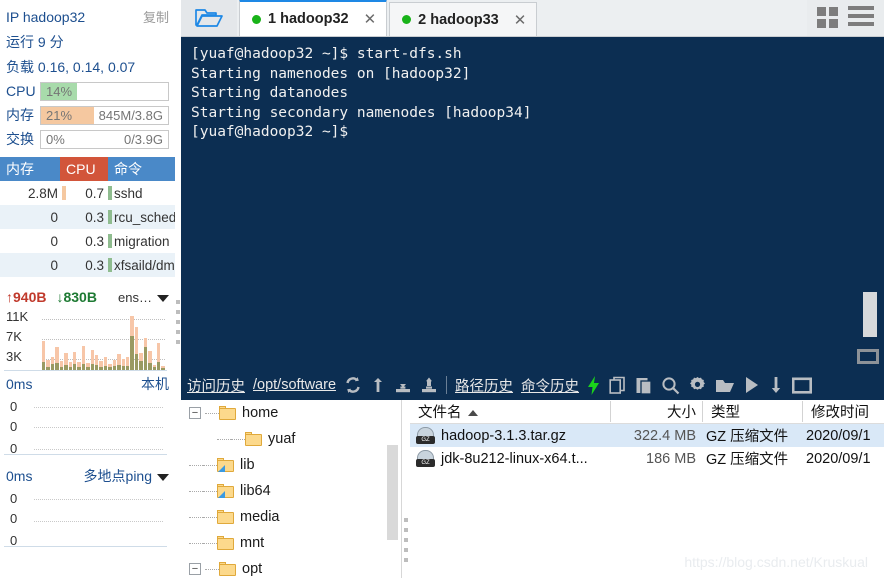 The width and height of the screenshot is (884, 578). What do you see at coordinates (14, 356) in the screenshot?
I see `y-tick: 3K` at bounding box center [14, 356].